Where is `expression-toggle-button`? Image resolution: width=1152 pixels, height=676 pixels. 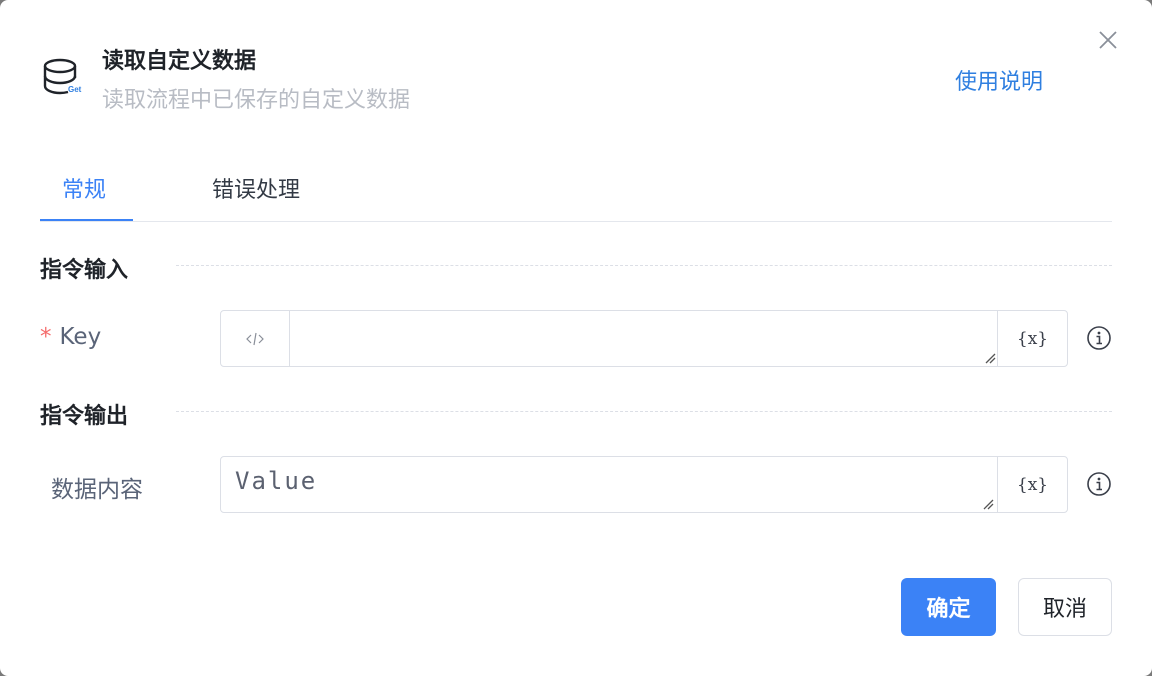 expression-toggle-button is located at coordinates (255, 338).